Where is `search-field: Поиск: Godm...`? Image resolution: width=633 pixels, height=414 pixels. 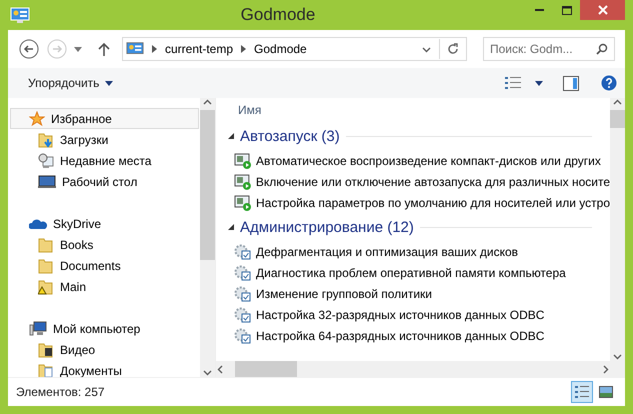 search-field: Поиск: Godm... is located at coordinates (549, 49).